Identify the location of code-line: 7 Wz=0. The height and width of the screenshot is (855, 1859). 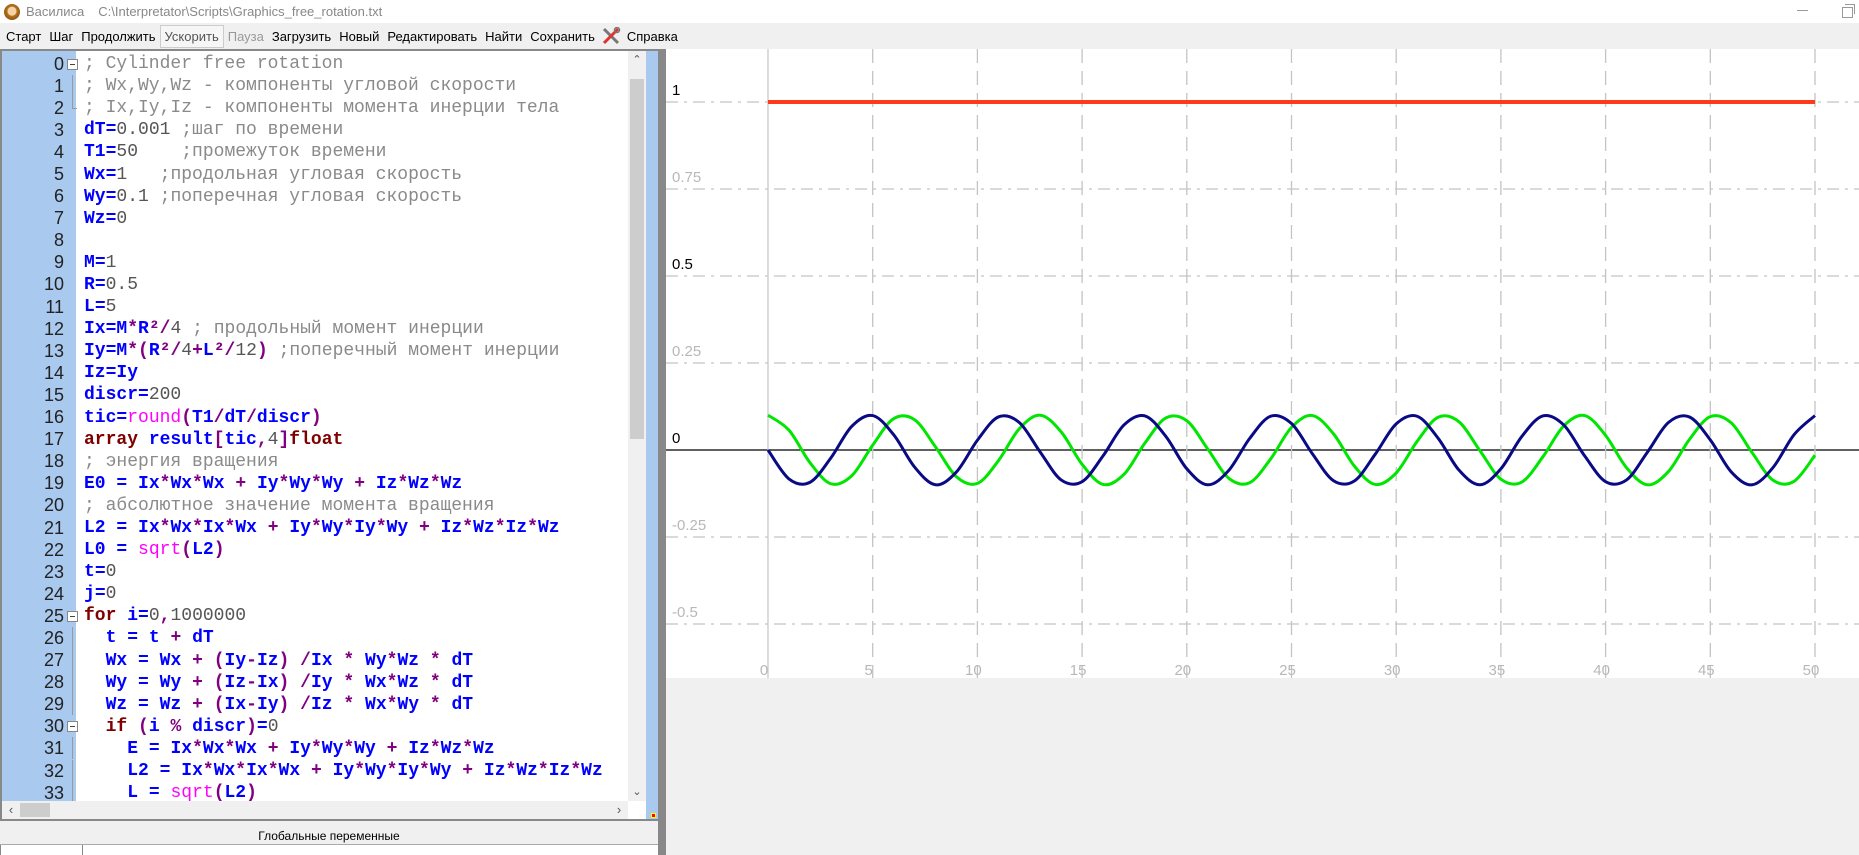
(315, 219).